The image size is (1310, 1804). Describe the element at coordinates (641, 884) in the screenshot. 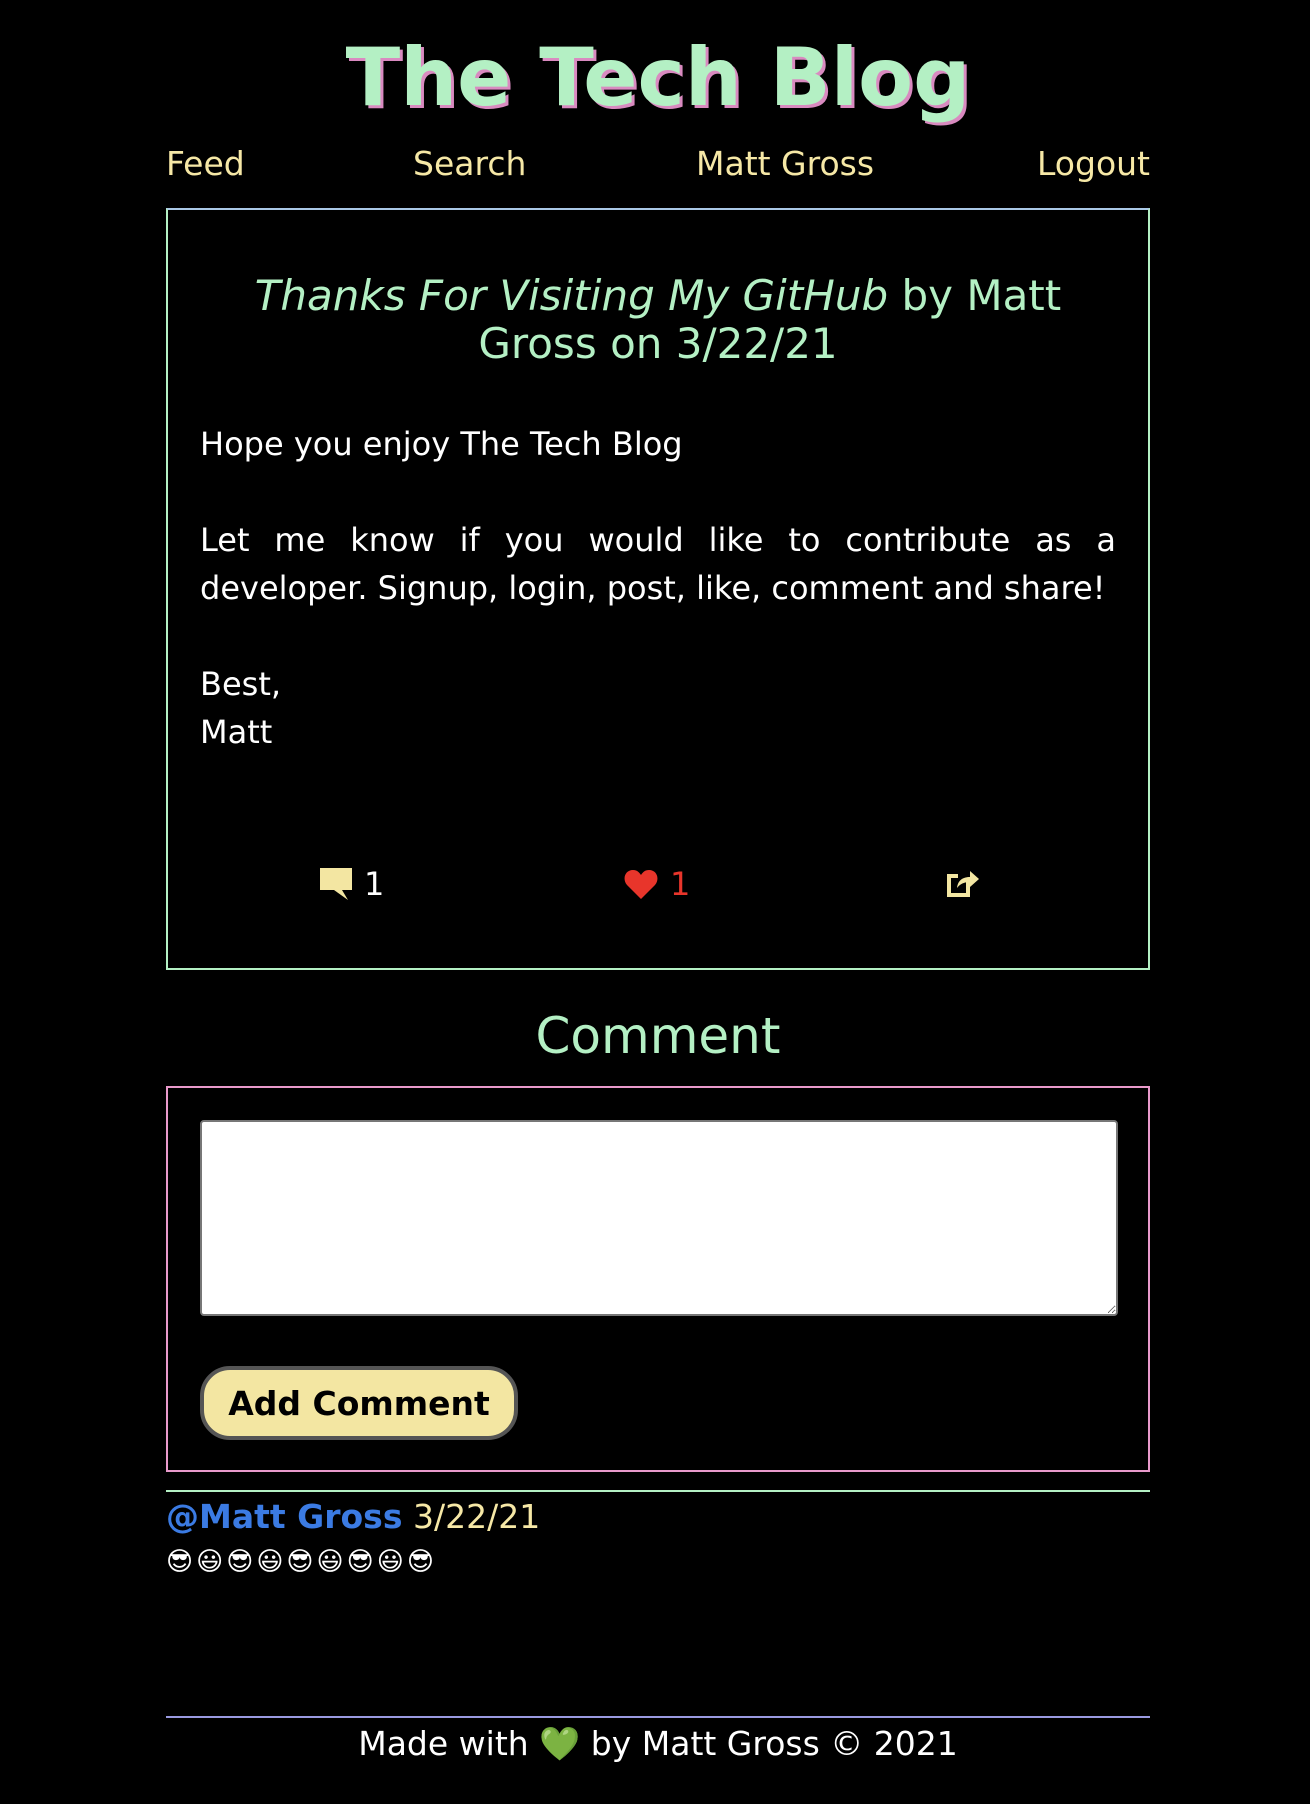

I see `heart-icon` at that location.